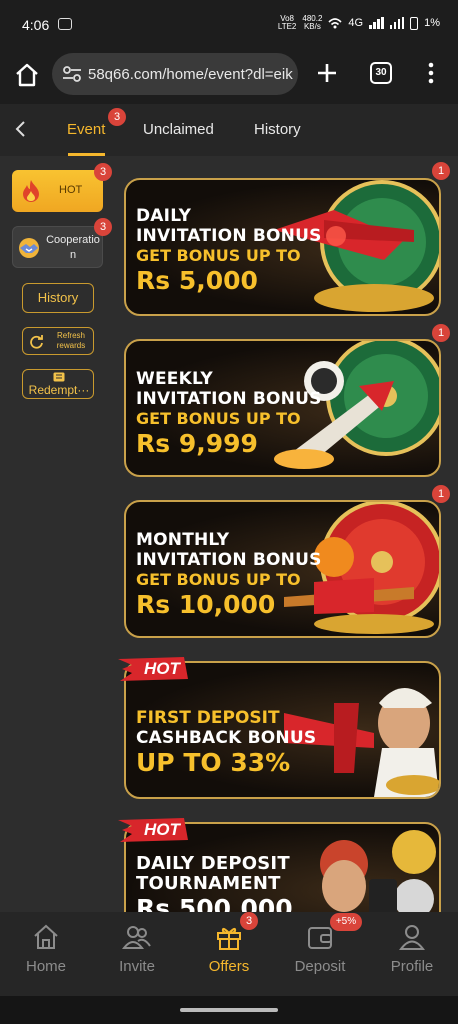 This screenshot has height=1024, width=458. Describe the element at coordinates (58, 298) in the screenshot. I see `history-button: History` at that location.